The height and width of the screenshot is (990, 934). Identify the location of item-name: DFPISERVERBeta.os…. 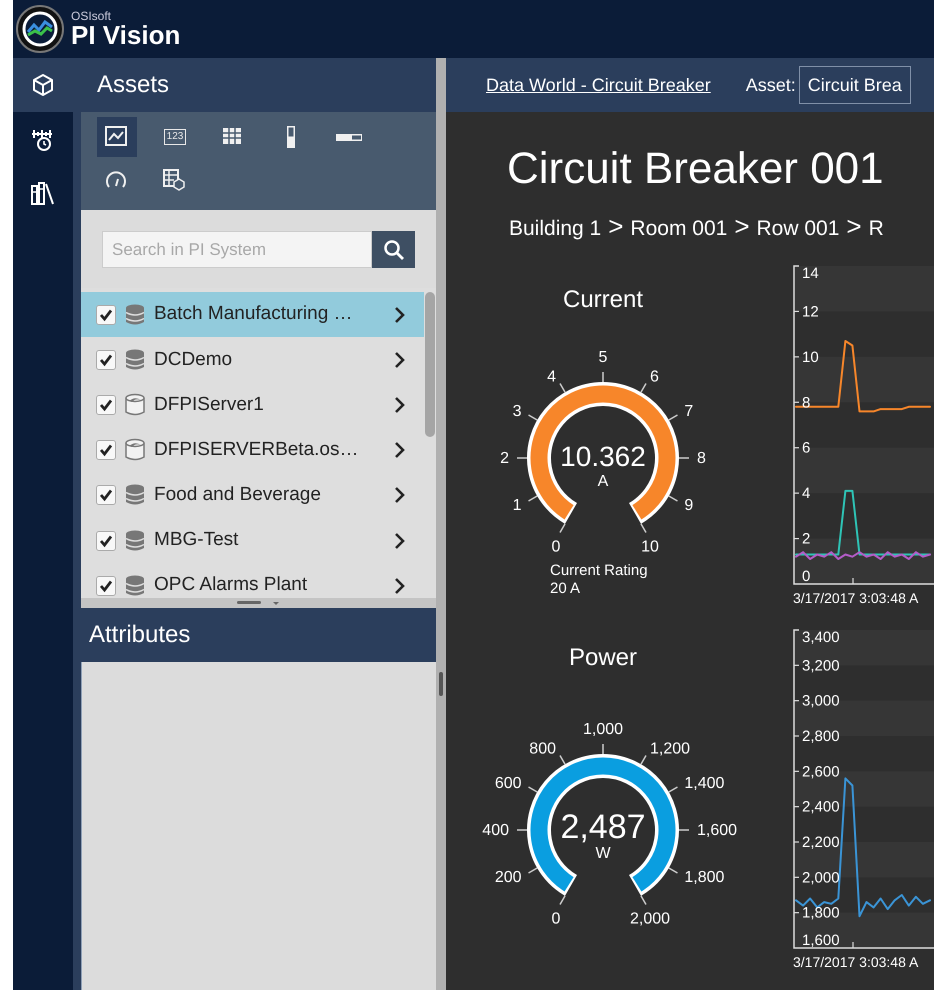
(257, 450).